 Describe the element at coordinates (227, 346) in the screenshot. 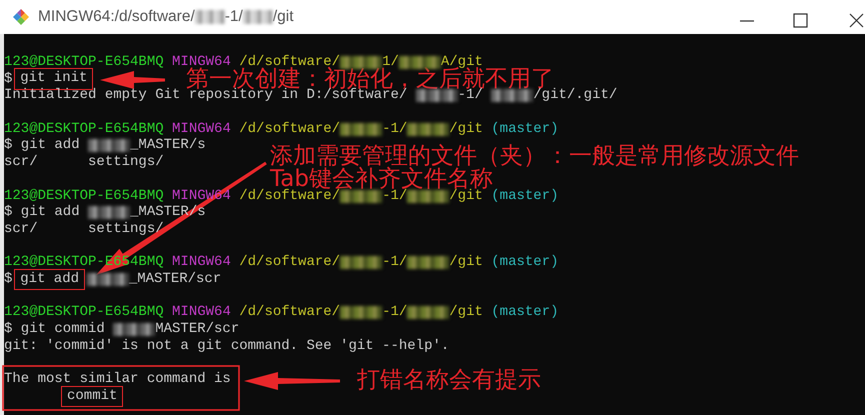

I see `terminal-text: git: 'commid' is not a git command. See 'git --help'.` at that location.